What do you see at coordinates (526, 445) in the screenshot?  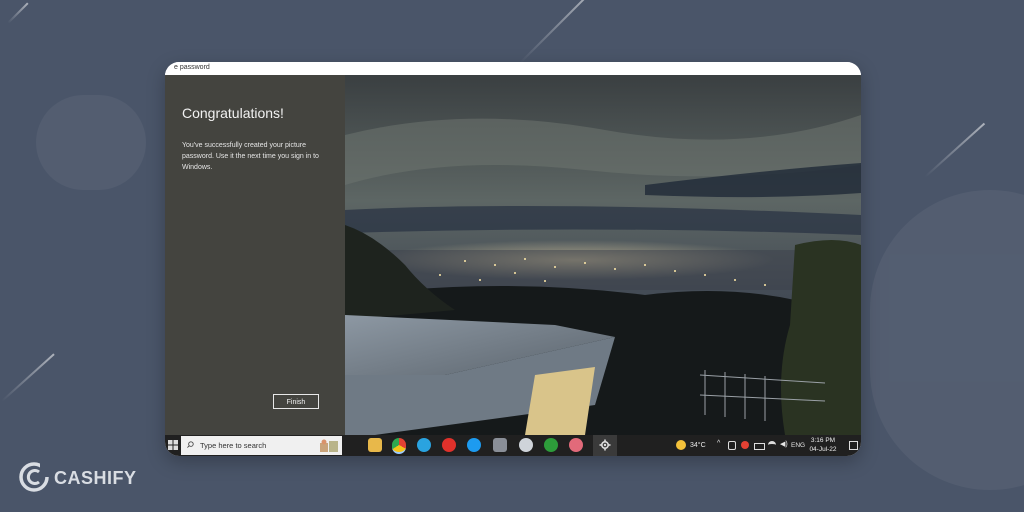 I see `cloud-icon` at bounding box center [526, 445].